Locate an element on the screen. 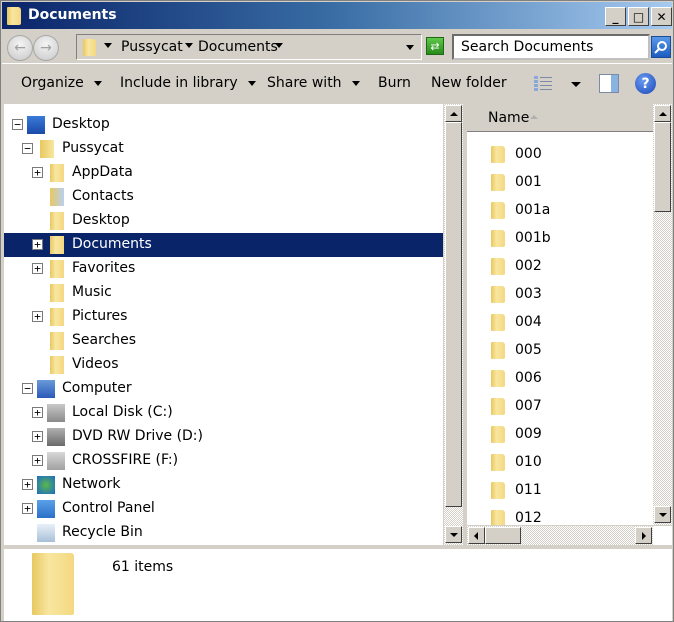  list-item-label: 001b is located at coordinates (533, 238).